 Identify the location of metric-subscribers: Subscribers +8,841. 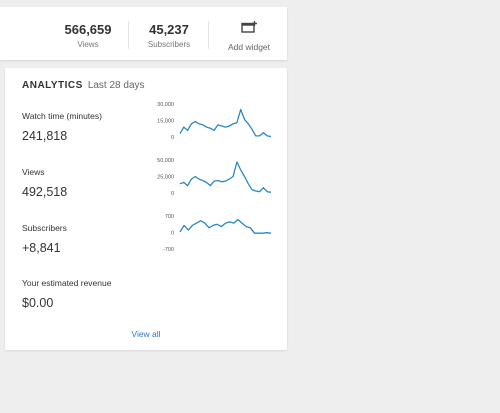
(44, 239).